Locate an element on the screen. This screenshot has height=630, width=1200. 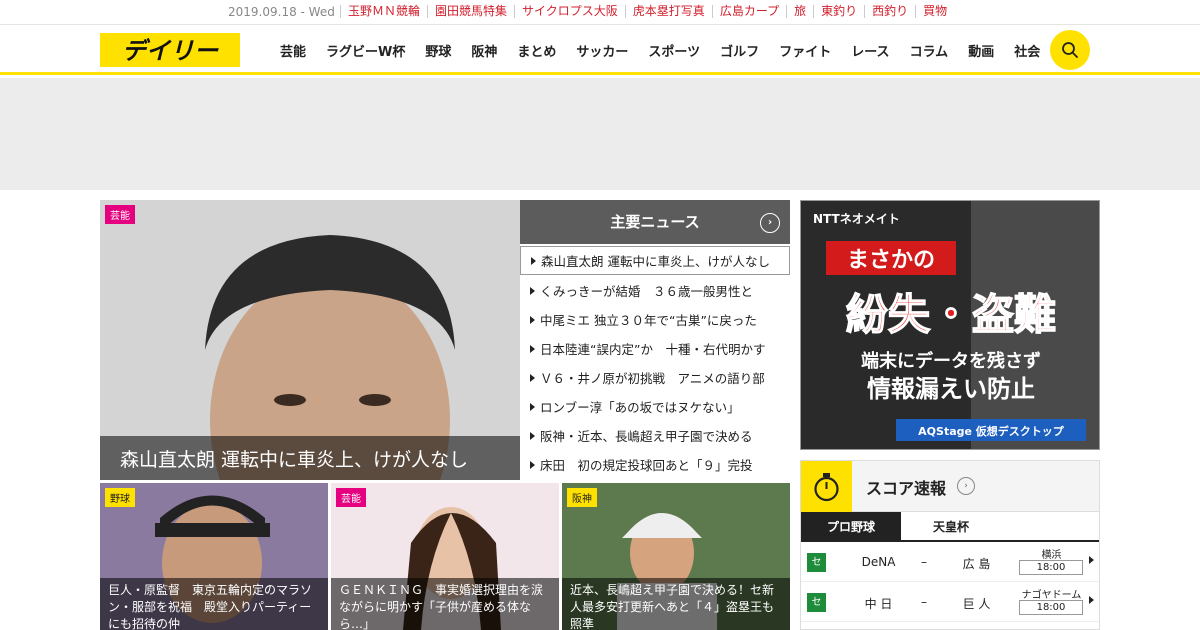
news-item: 森山直太朗 運転中に車炎上、けが人なし is located at coordinates (655, 260).